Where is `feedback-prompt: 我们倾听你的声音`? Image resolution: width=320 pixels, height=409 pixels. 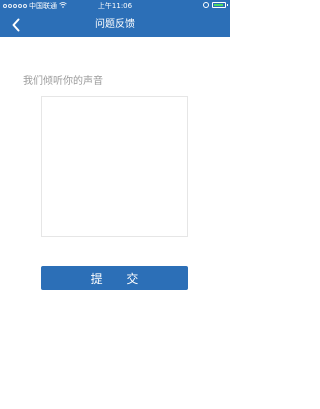 feedback-prompt: 我们倾听你的声音 is located at coordinates (63, 81).